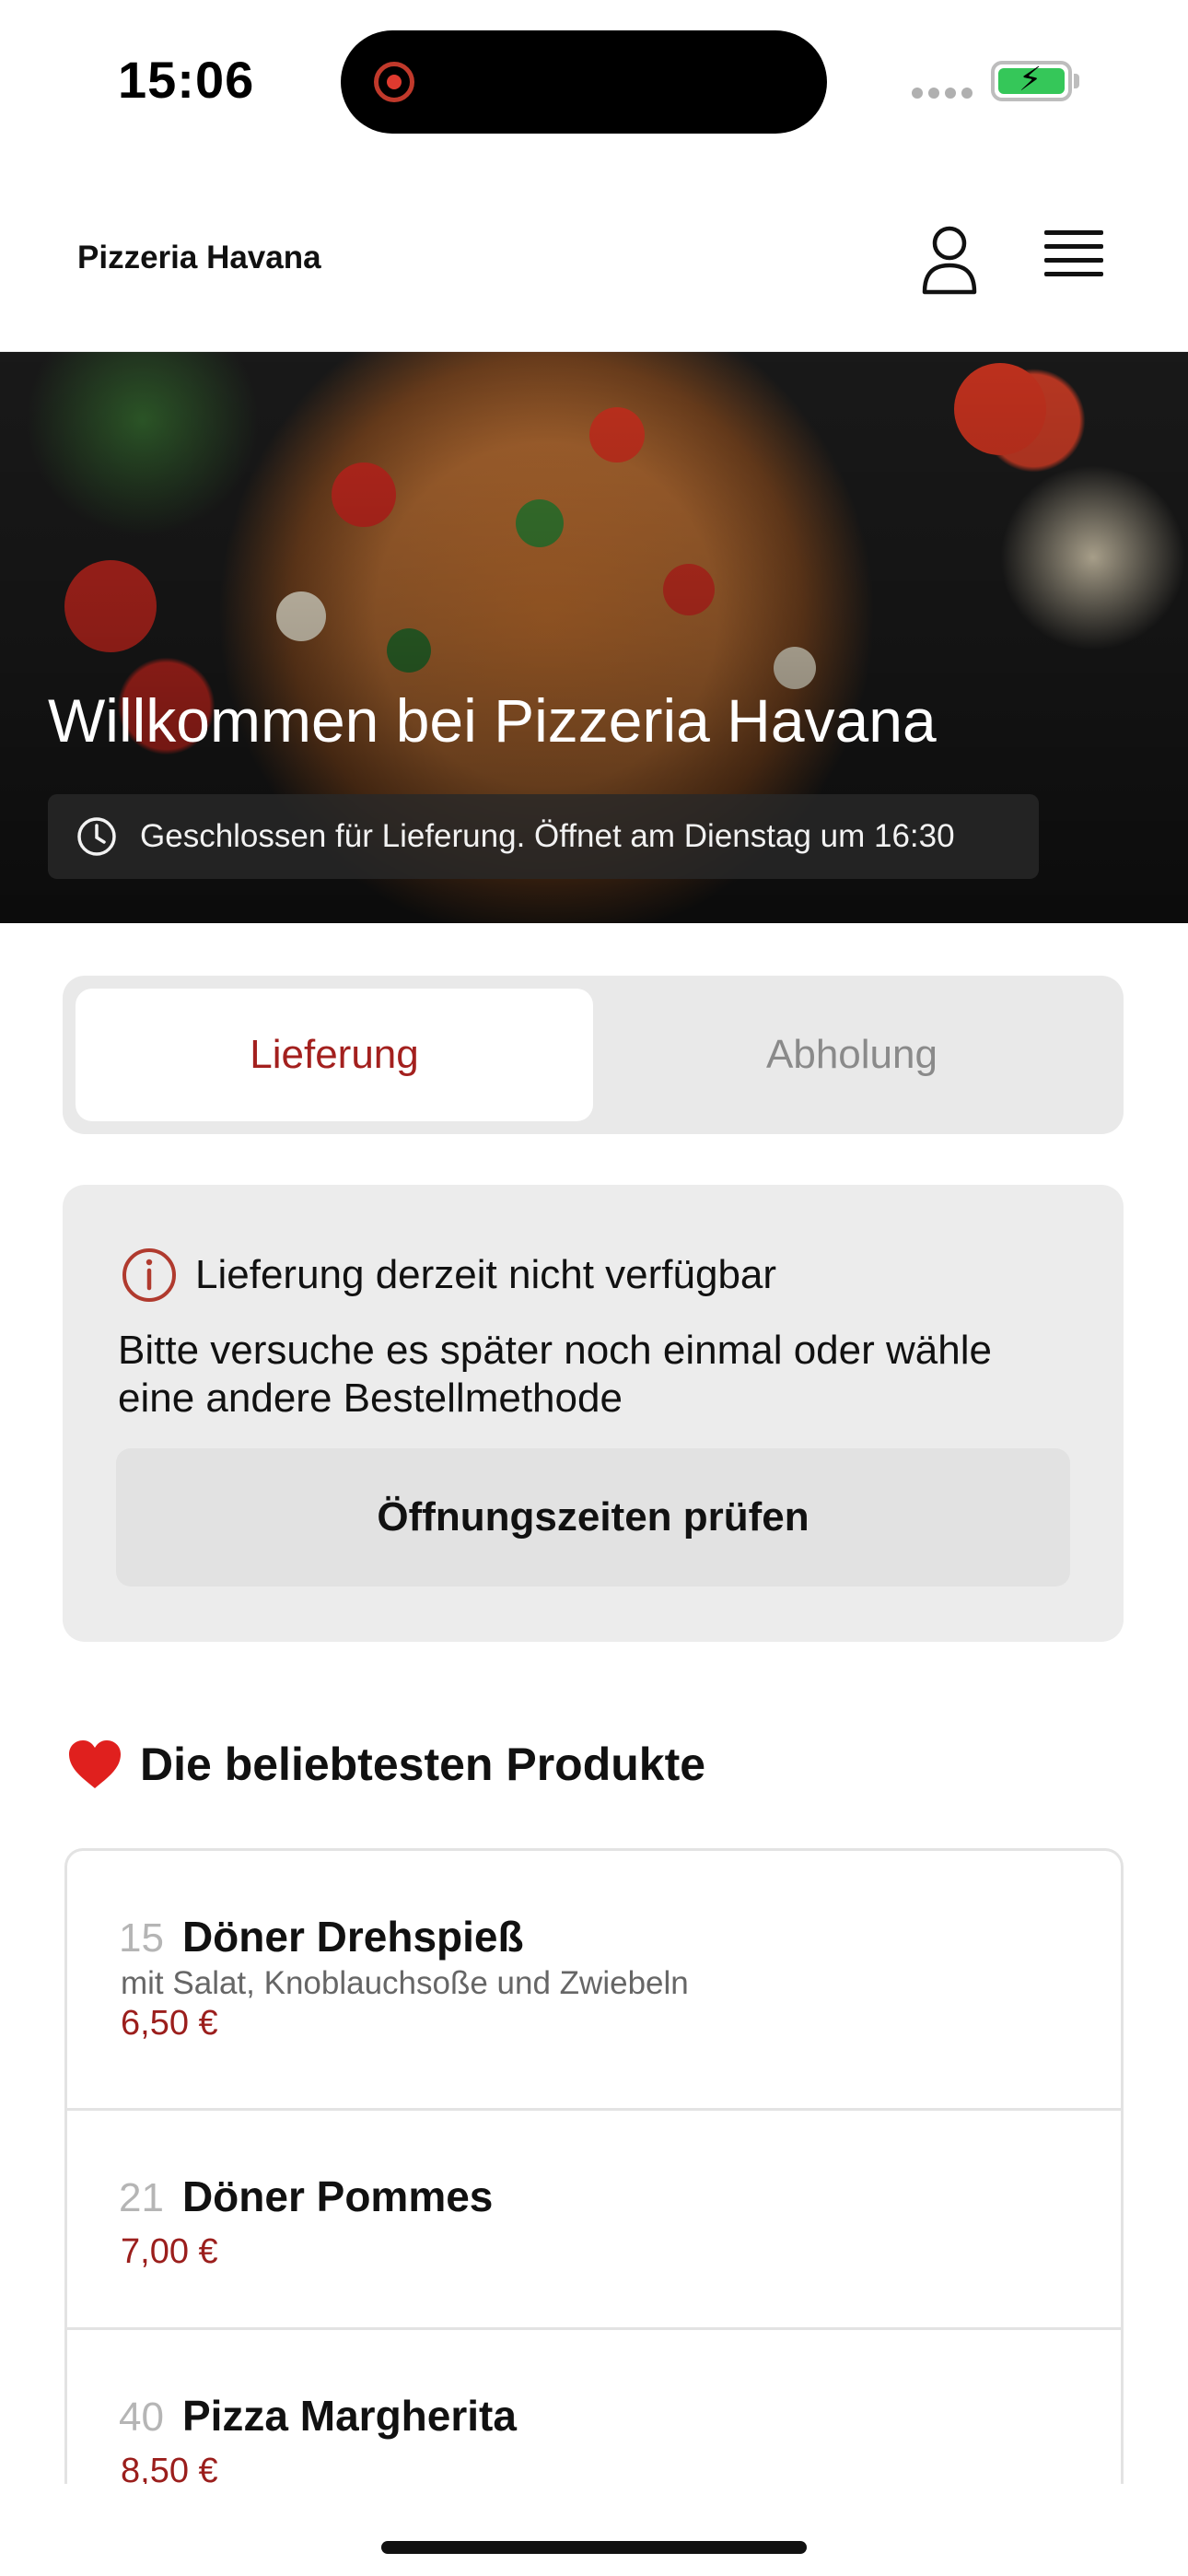  What do you see at coordinates (394, 82) in the screenshot?
I see `record-icon` at bounding box center [394, 82].